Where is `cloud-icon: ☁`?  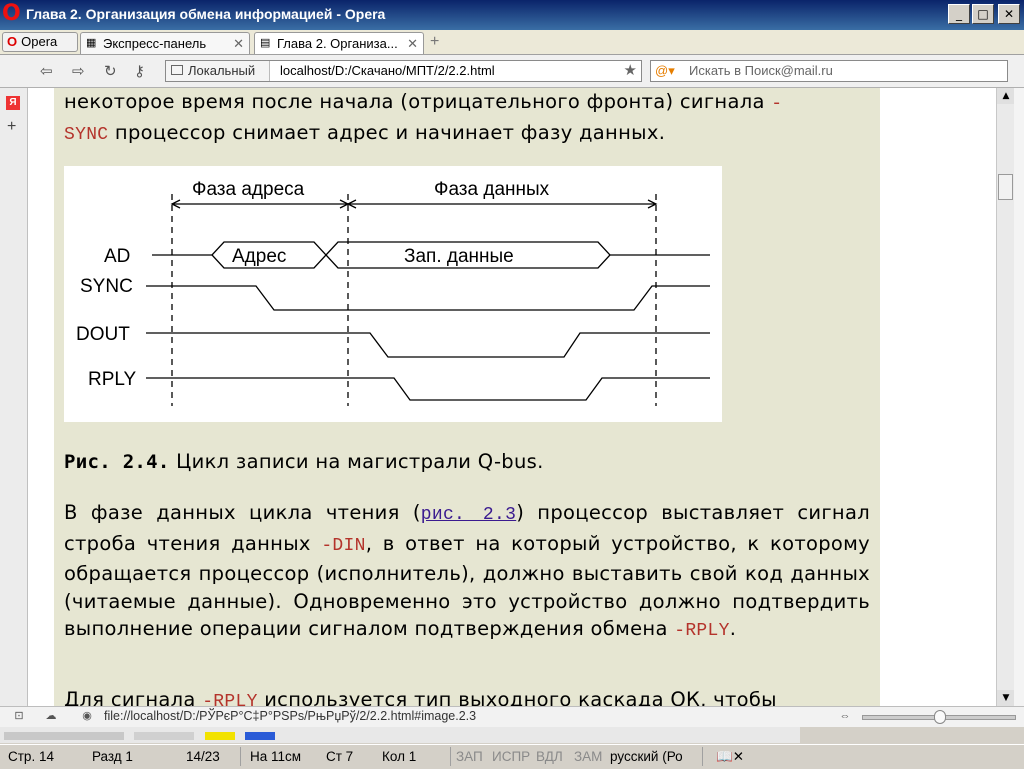 cloud-icon: ☁ is located at coordinates (51, 716).